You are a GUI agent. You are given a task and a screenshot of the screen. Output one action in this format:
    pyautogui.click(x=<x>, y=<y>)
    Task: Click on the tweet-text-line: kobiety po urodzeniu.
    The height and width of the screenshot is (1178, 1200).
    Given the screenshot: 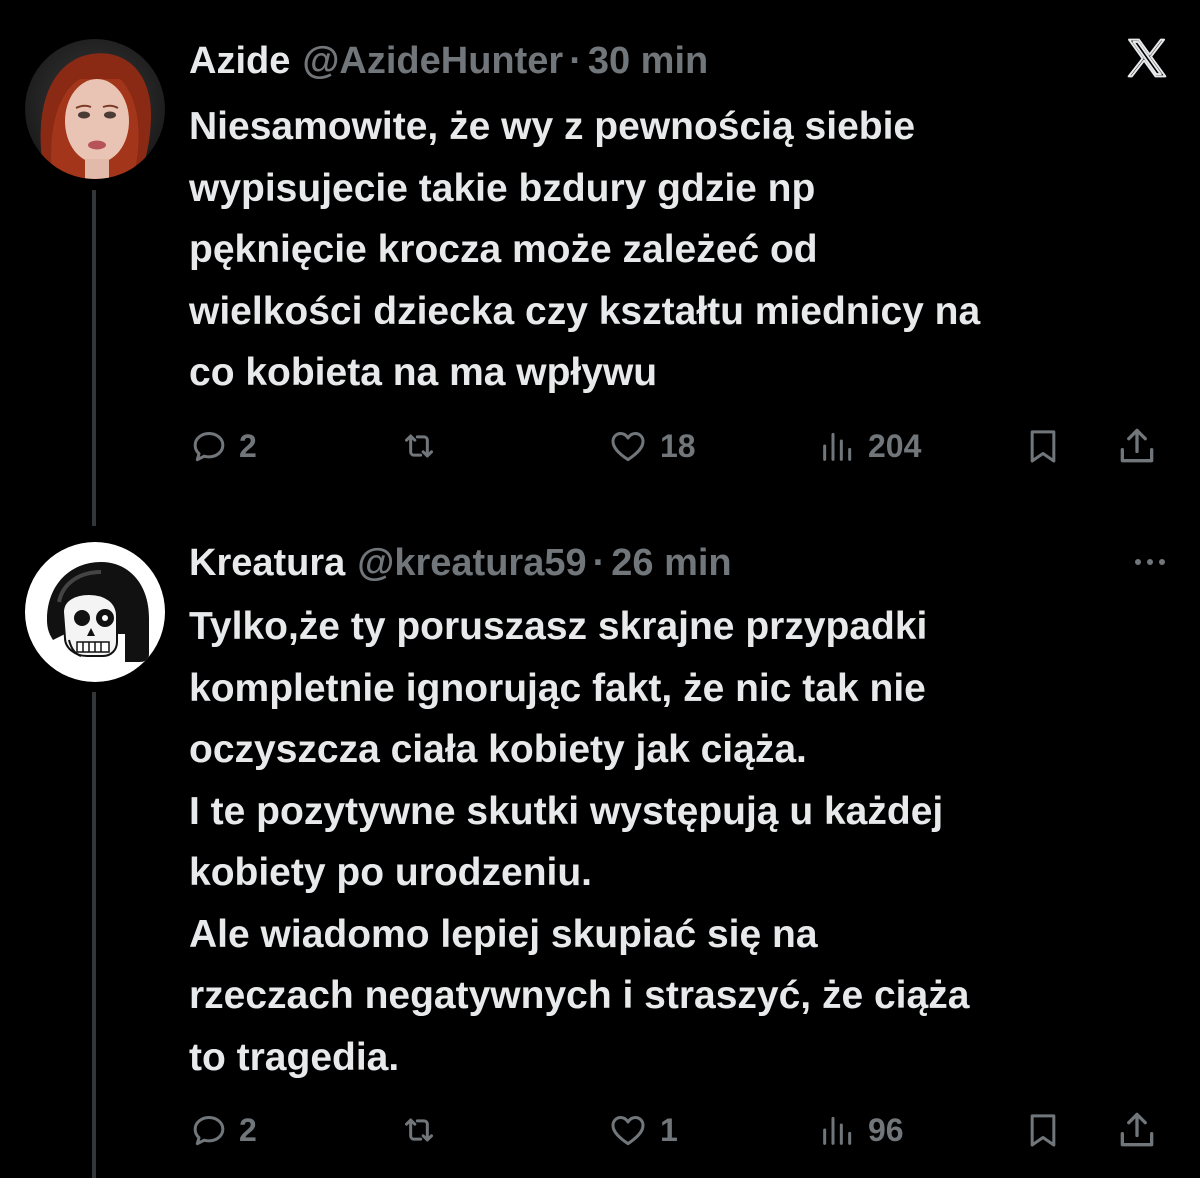 What is the action you would take?
    pyautogui.click(x=391, y=872)
    